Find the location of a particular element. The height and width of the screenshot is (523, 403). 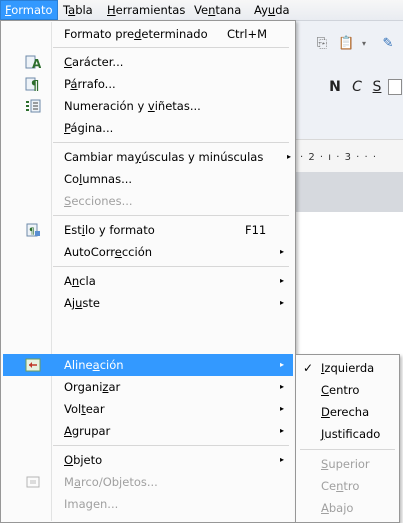

menu-item-alineacion: Alineación ▸ is located at coordinates (148, 365).